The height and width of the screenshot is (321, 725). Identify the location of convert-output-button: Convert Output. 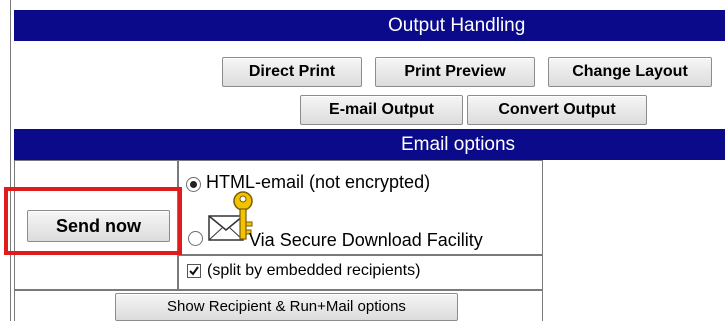
(557, 110).